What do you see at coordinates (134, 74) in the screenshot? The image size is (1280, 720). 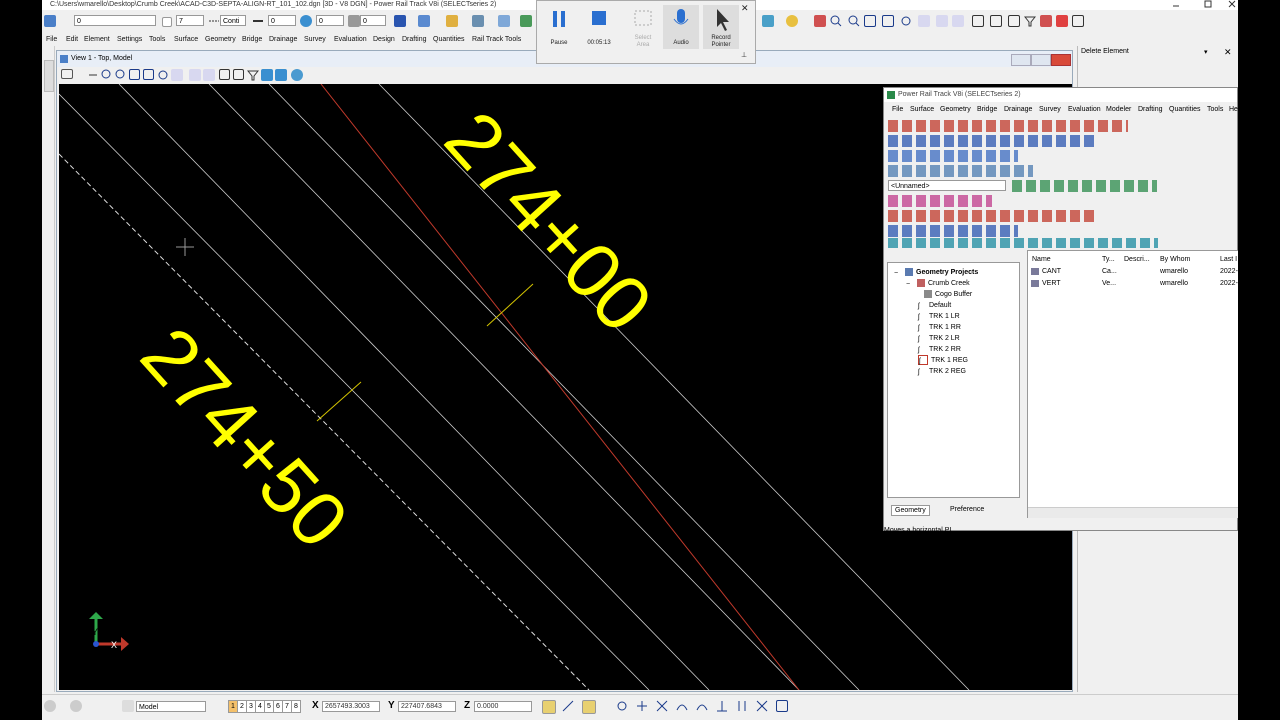 I see `view-window-icon` at bounding box center [134, 74].